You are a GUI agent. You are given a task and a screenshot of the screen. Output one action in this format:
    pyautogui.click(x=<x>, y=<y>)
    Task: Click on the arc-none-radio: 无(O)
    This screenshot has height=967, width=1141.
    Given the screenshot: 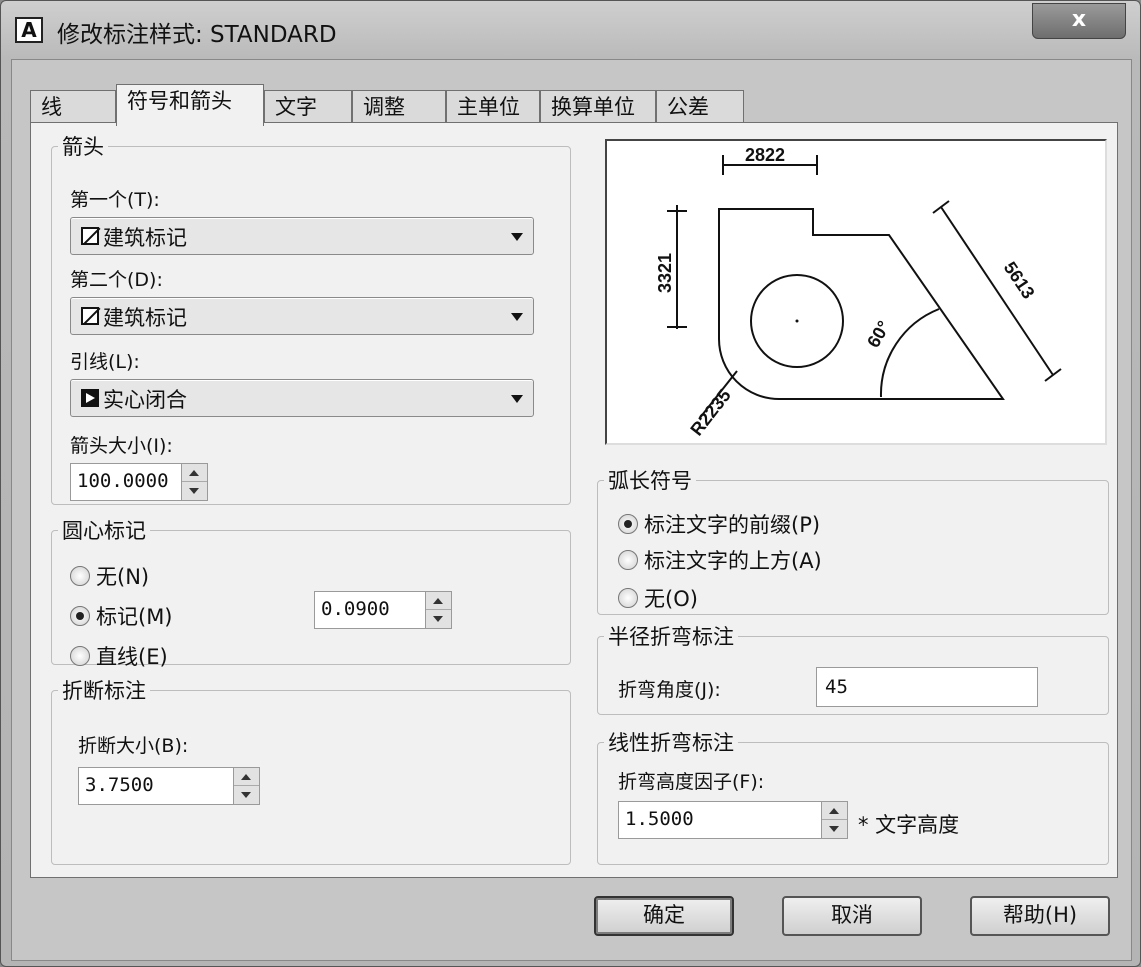 What is the action you would take?
    pyautogui.click(x=658, y=598)
    